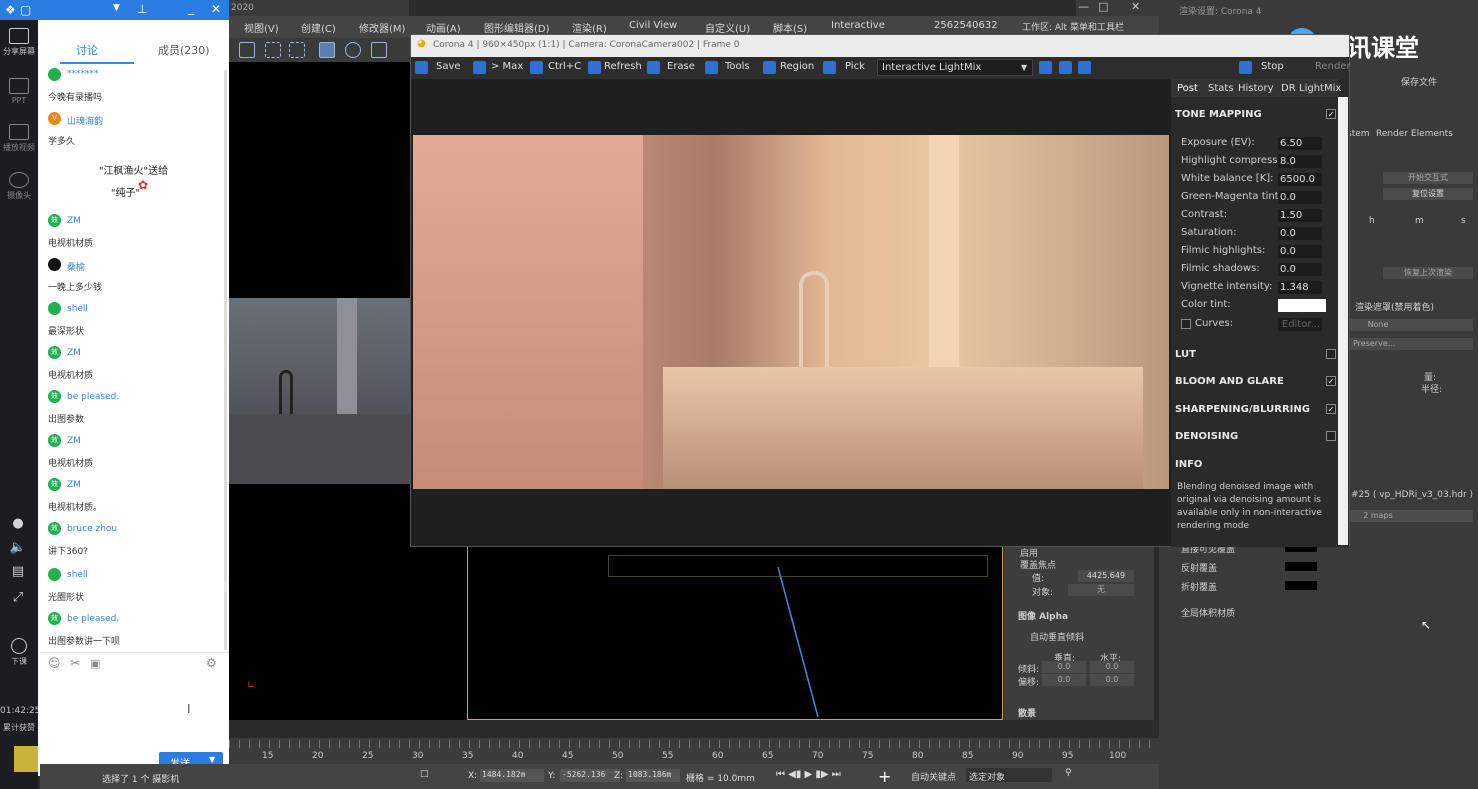 This screenshot has height=789, width=1478. What do you see at coordinates (133, 712) in the screenshot?
I see `chat-input` at bounding box center [133, 712].